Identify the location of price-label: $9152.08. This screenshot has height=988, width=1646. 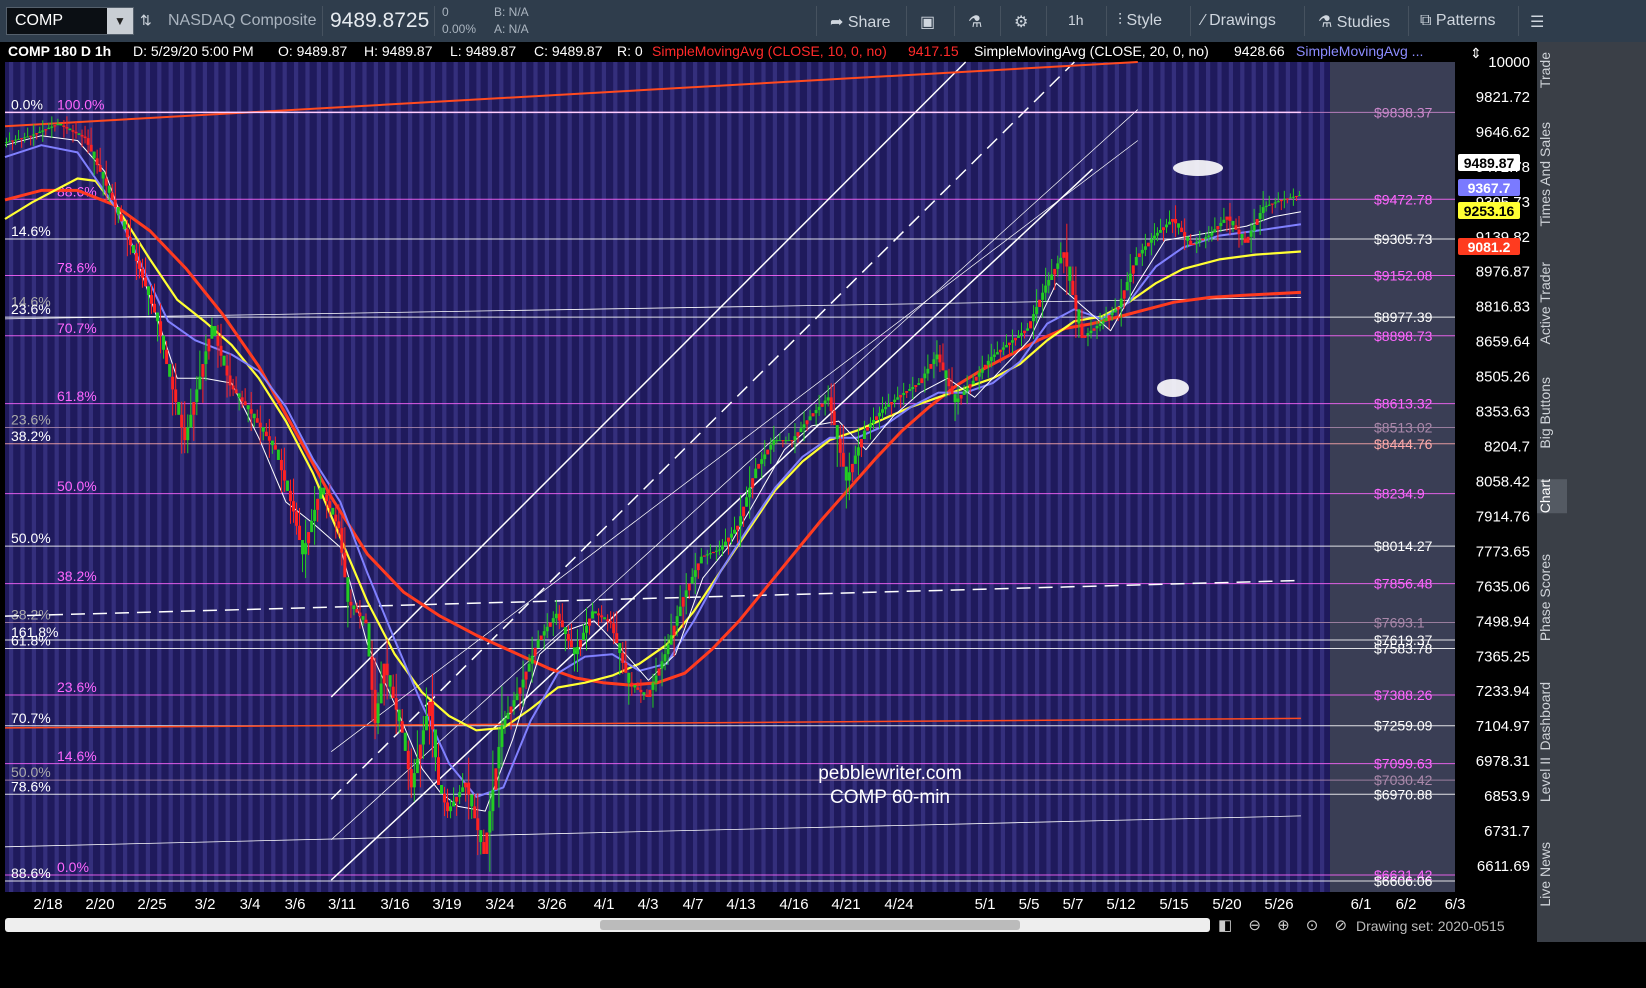
(1403, 276).